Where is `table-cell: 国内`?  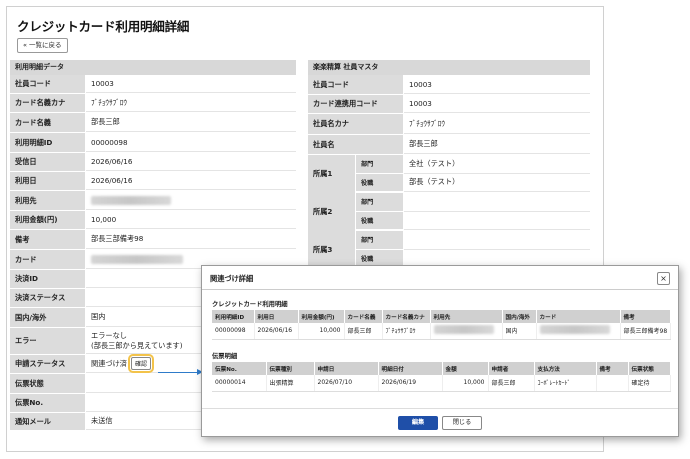
table-cell: 国内 is located at coordinates (519, 331).